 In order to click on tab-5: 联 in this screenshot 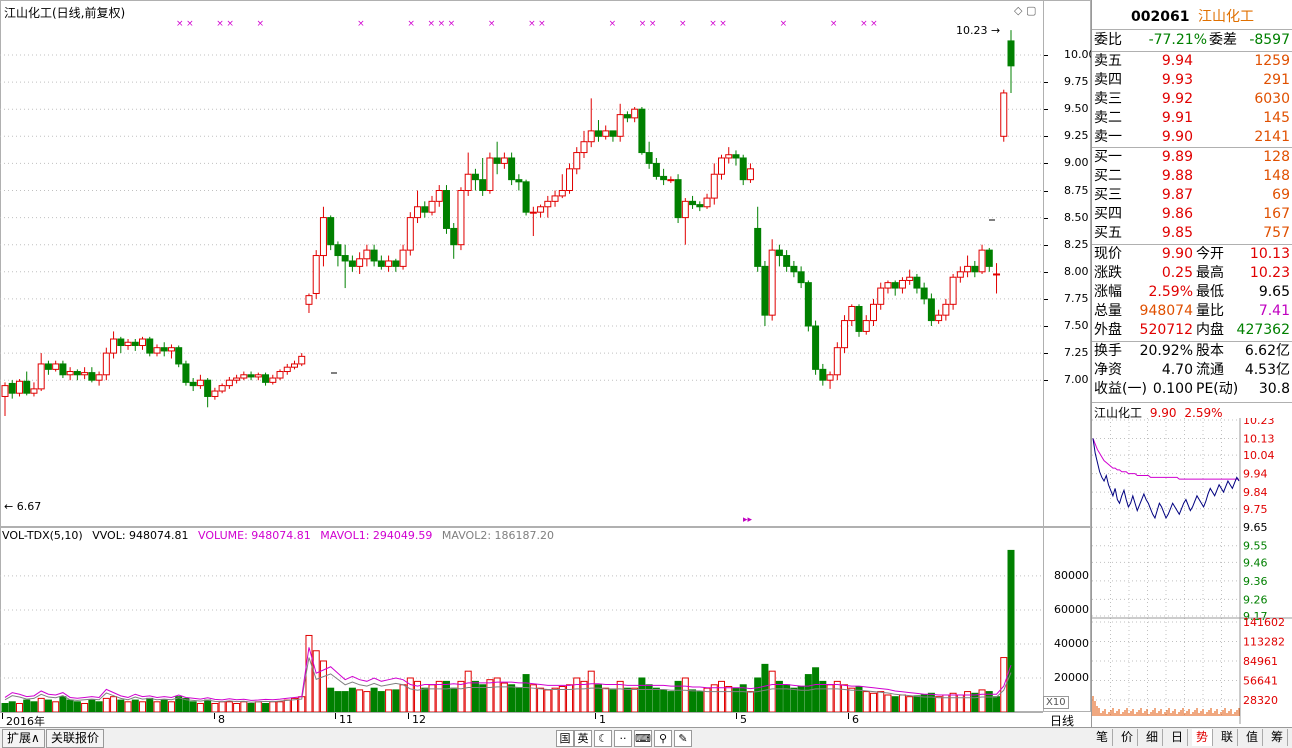, I will do `click(1227, 737)`.